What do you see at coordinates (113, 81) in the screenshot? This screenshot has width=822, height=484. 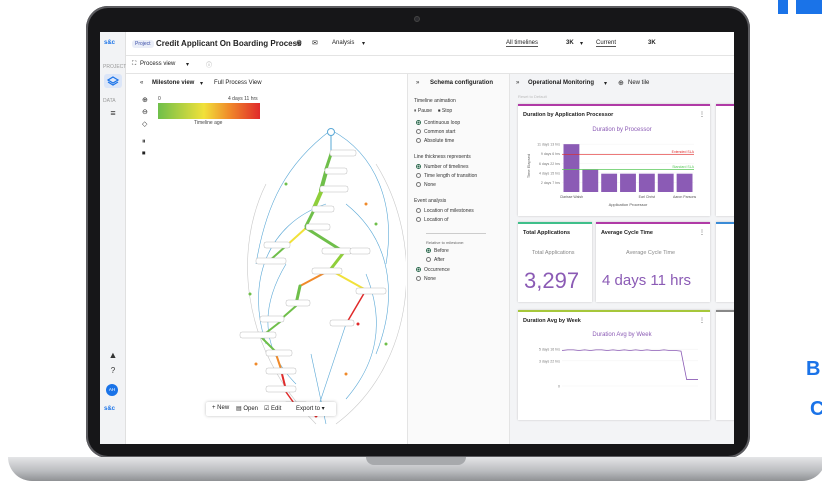 I see `layers-icon` at bounding box center [113, 81].